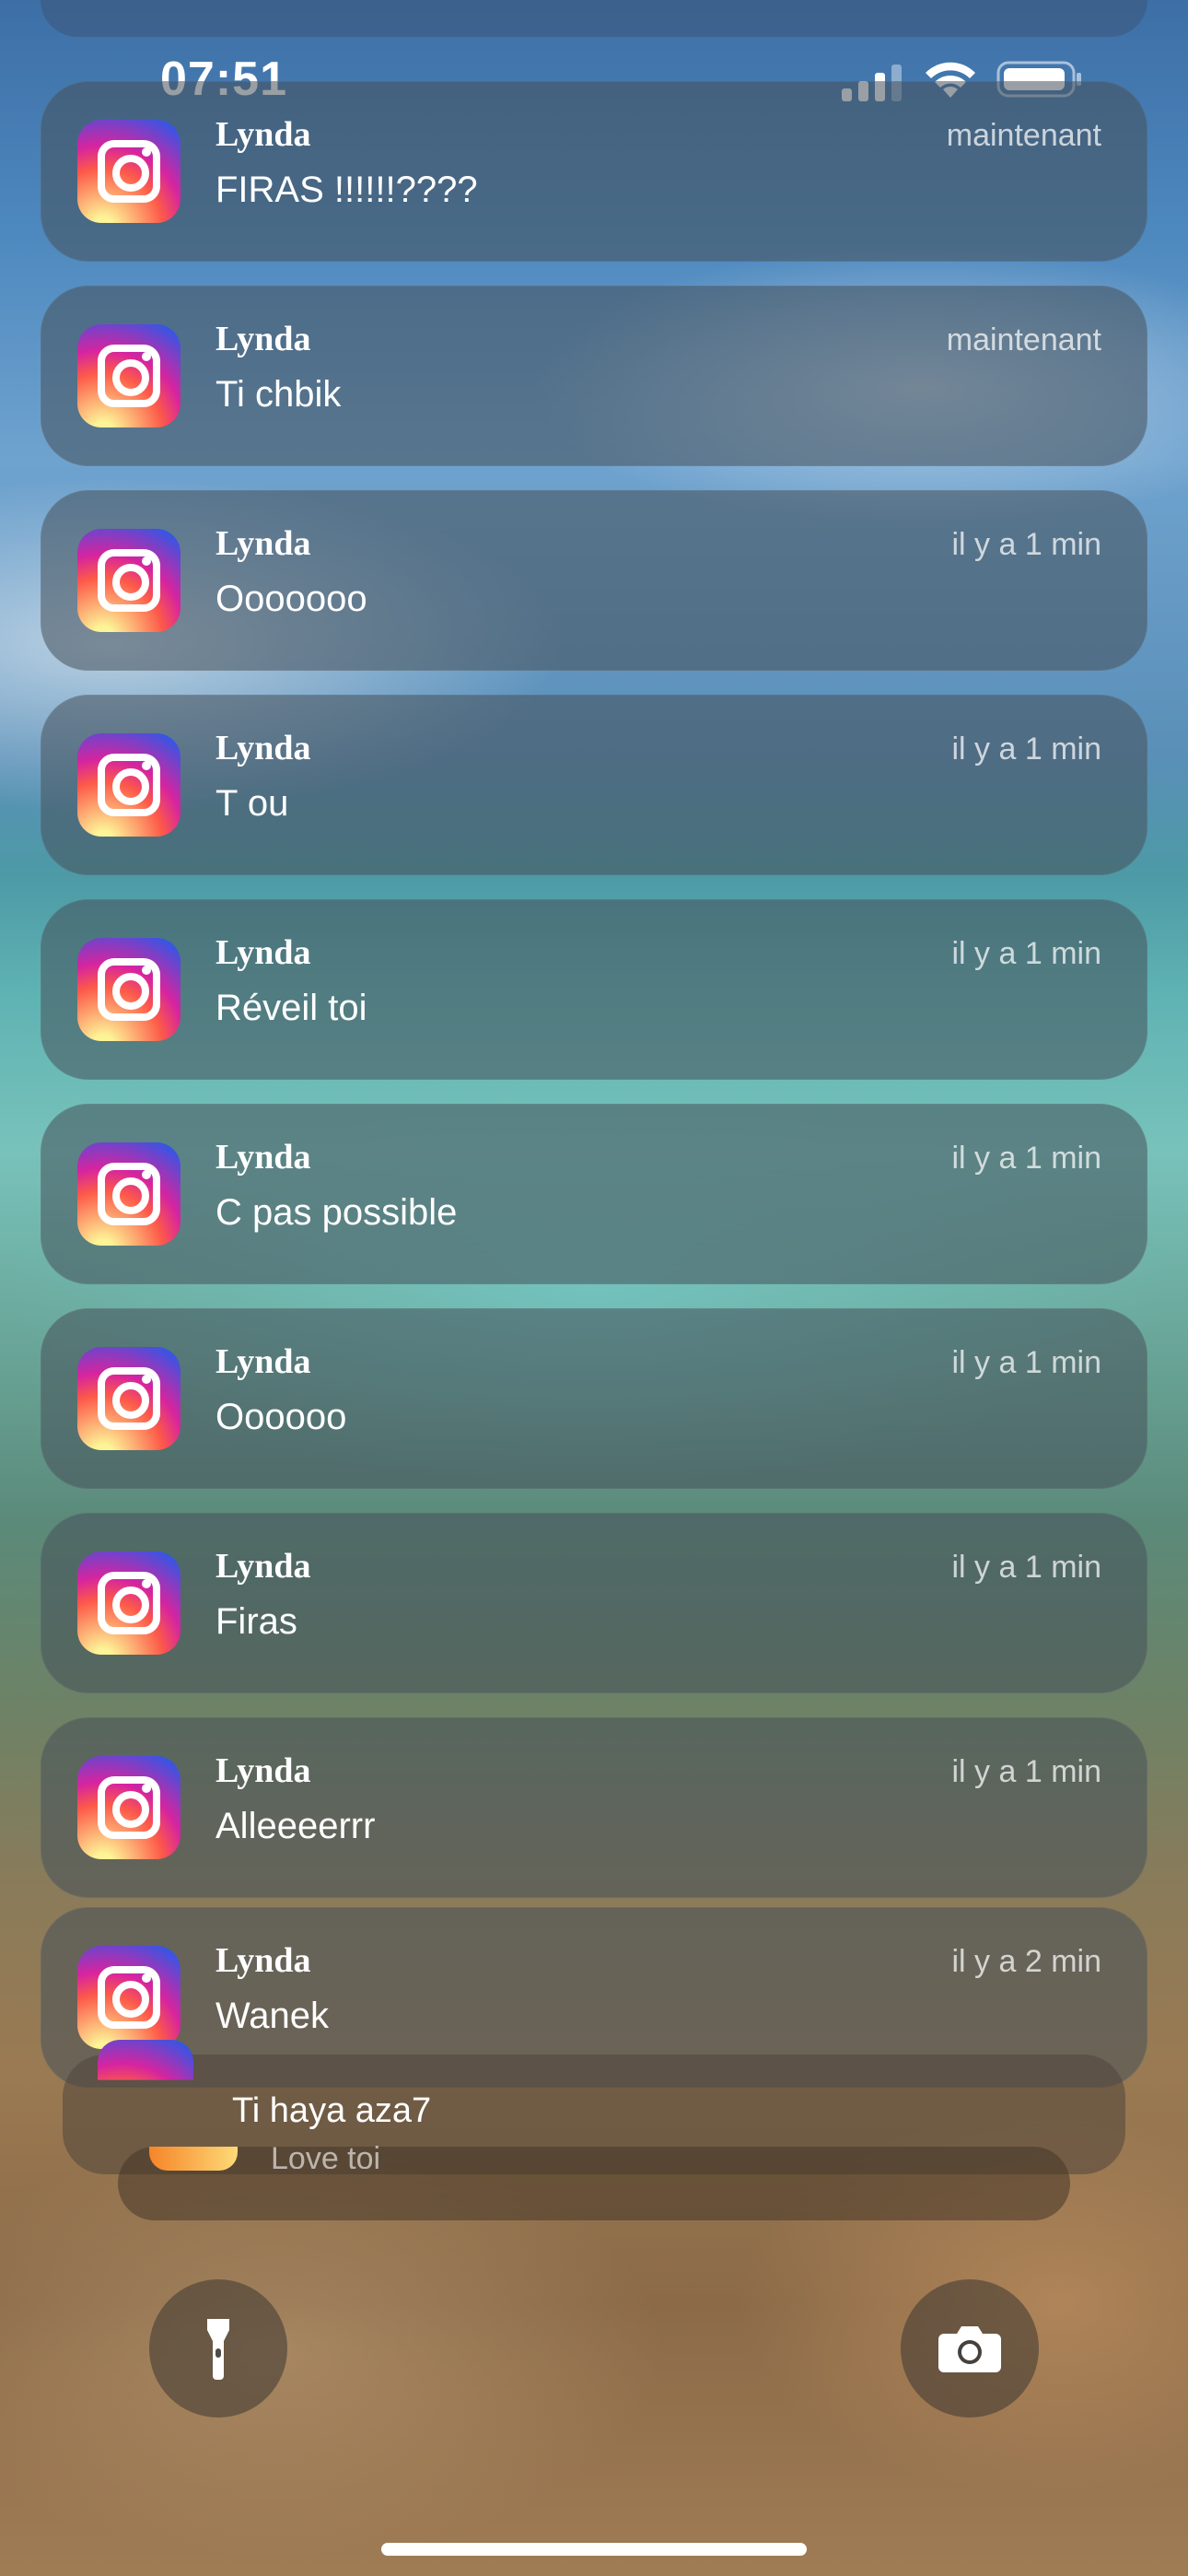  I want to click on stacked-message: Ti haya aza7, so click(332, 2110).